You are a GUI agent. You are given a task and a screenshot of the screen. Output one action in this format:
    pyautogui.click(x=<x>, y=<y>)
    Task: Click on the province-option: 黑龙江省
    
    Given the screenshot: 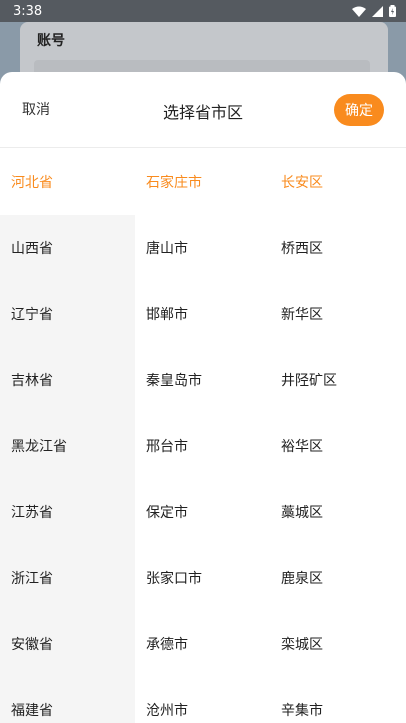 What is the action you would take?
    pyautogui.click(x=67, y=446)
    